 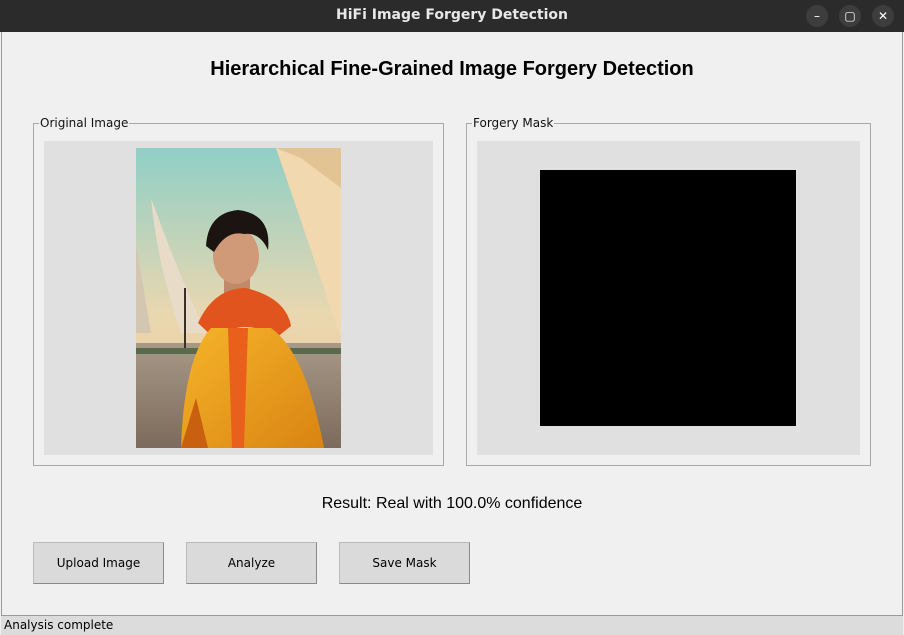 I want to click on status-bar: Analysis complete, so click(x=452, y=625).